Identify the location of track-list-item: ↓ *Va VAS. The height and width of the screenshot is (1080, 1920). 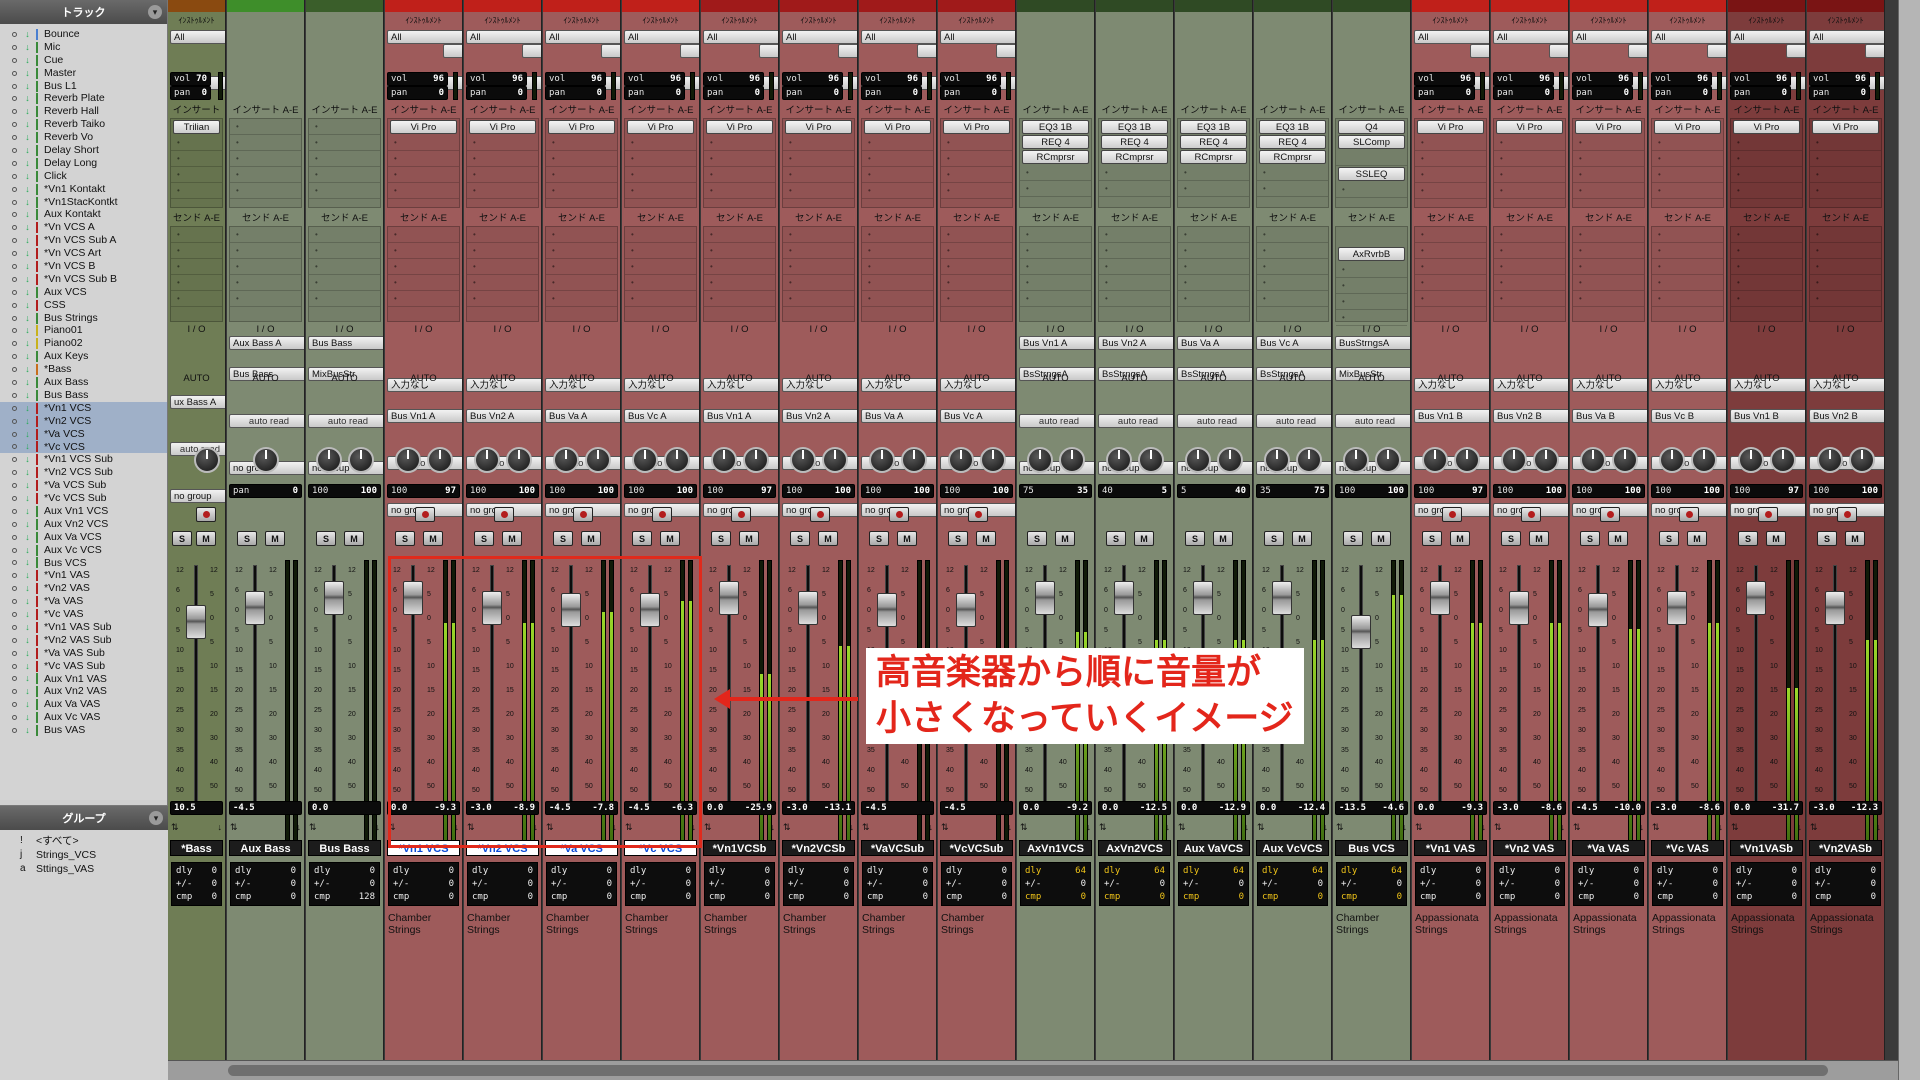
(83, 601).